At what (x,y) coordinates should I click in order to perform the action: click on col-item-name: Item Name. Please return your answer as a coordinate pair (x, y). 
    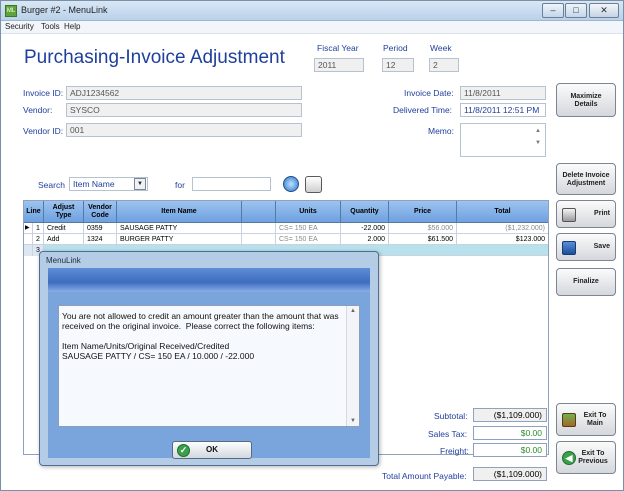
    Looking at the image, I should click on (179, 212).